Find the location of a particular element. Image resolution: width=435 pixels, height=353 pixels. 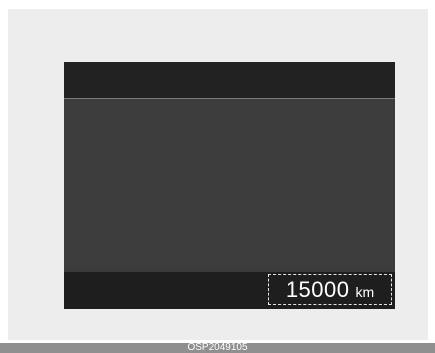

odometer-unit: km is located at coordinates (365, 291).